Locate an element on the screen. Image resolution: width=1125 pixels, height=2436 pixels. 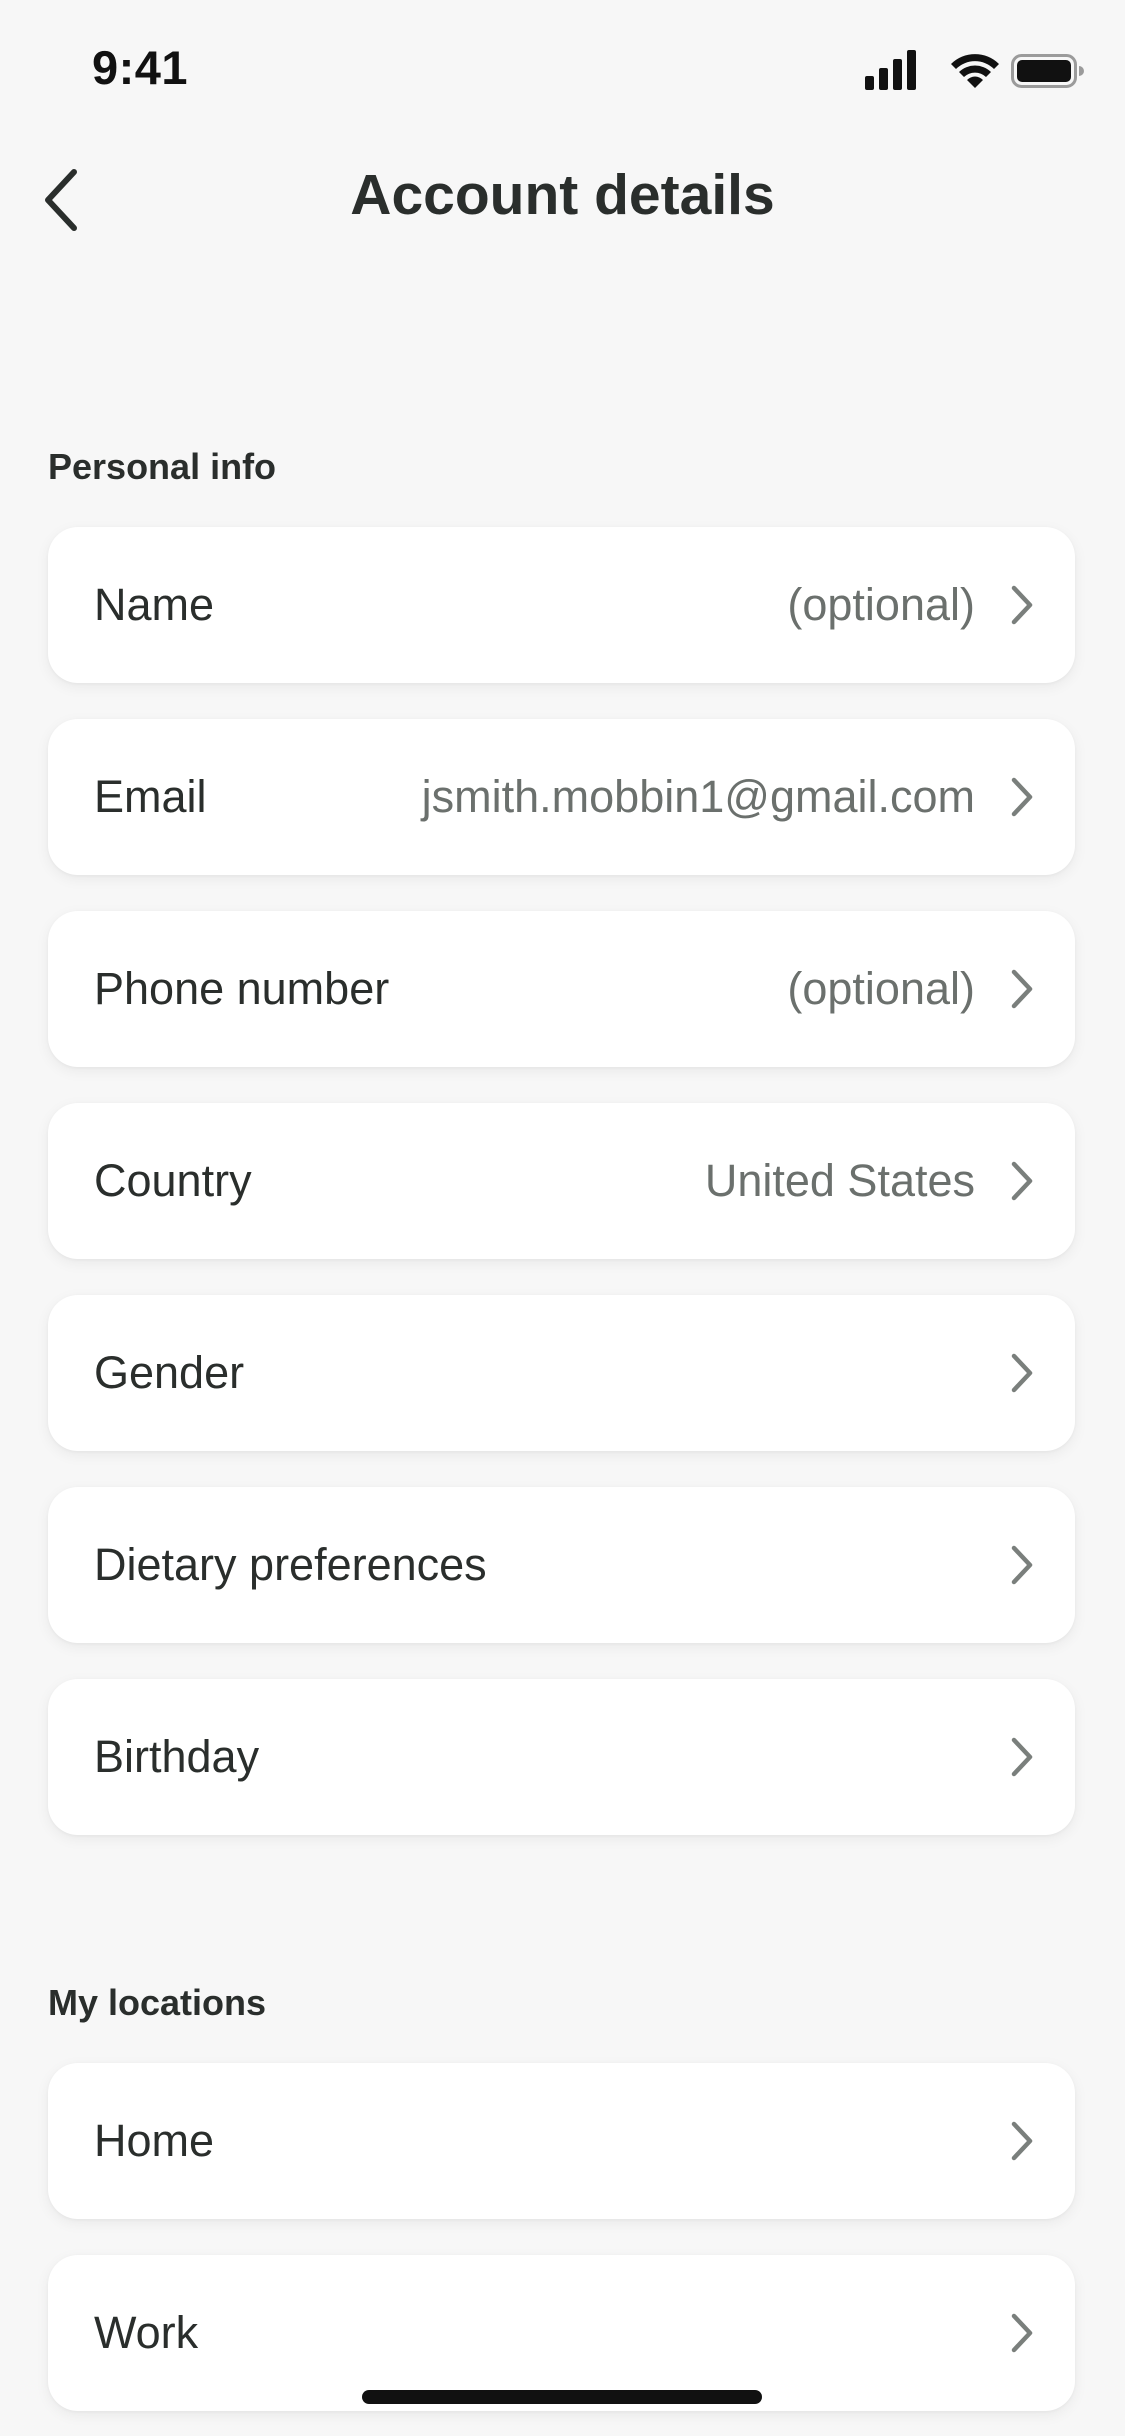
row-label: Home is located at coordinates (154, 2140).